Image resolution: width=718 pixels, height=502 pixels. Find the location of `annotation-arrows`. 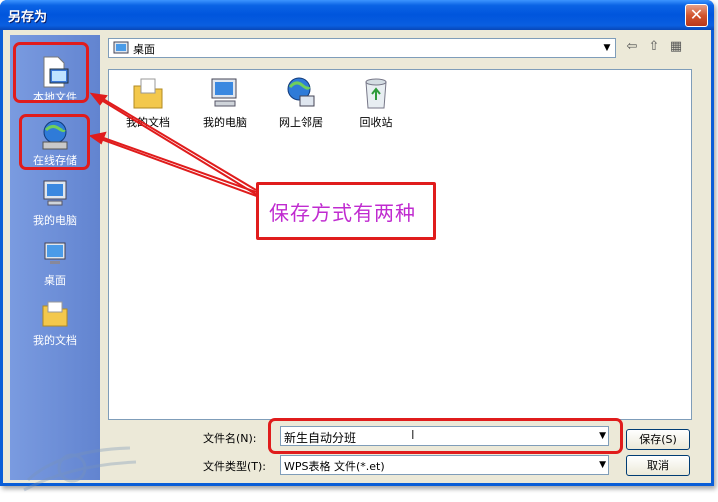

annotation-arrows is located at coordinates (175, 145).